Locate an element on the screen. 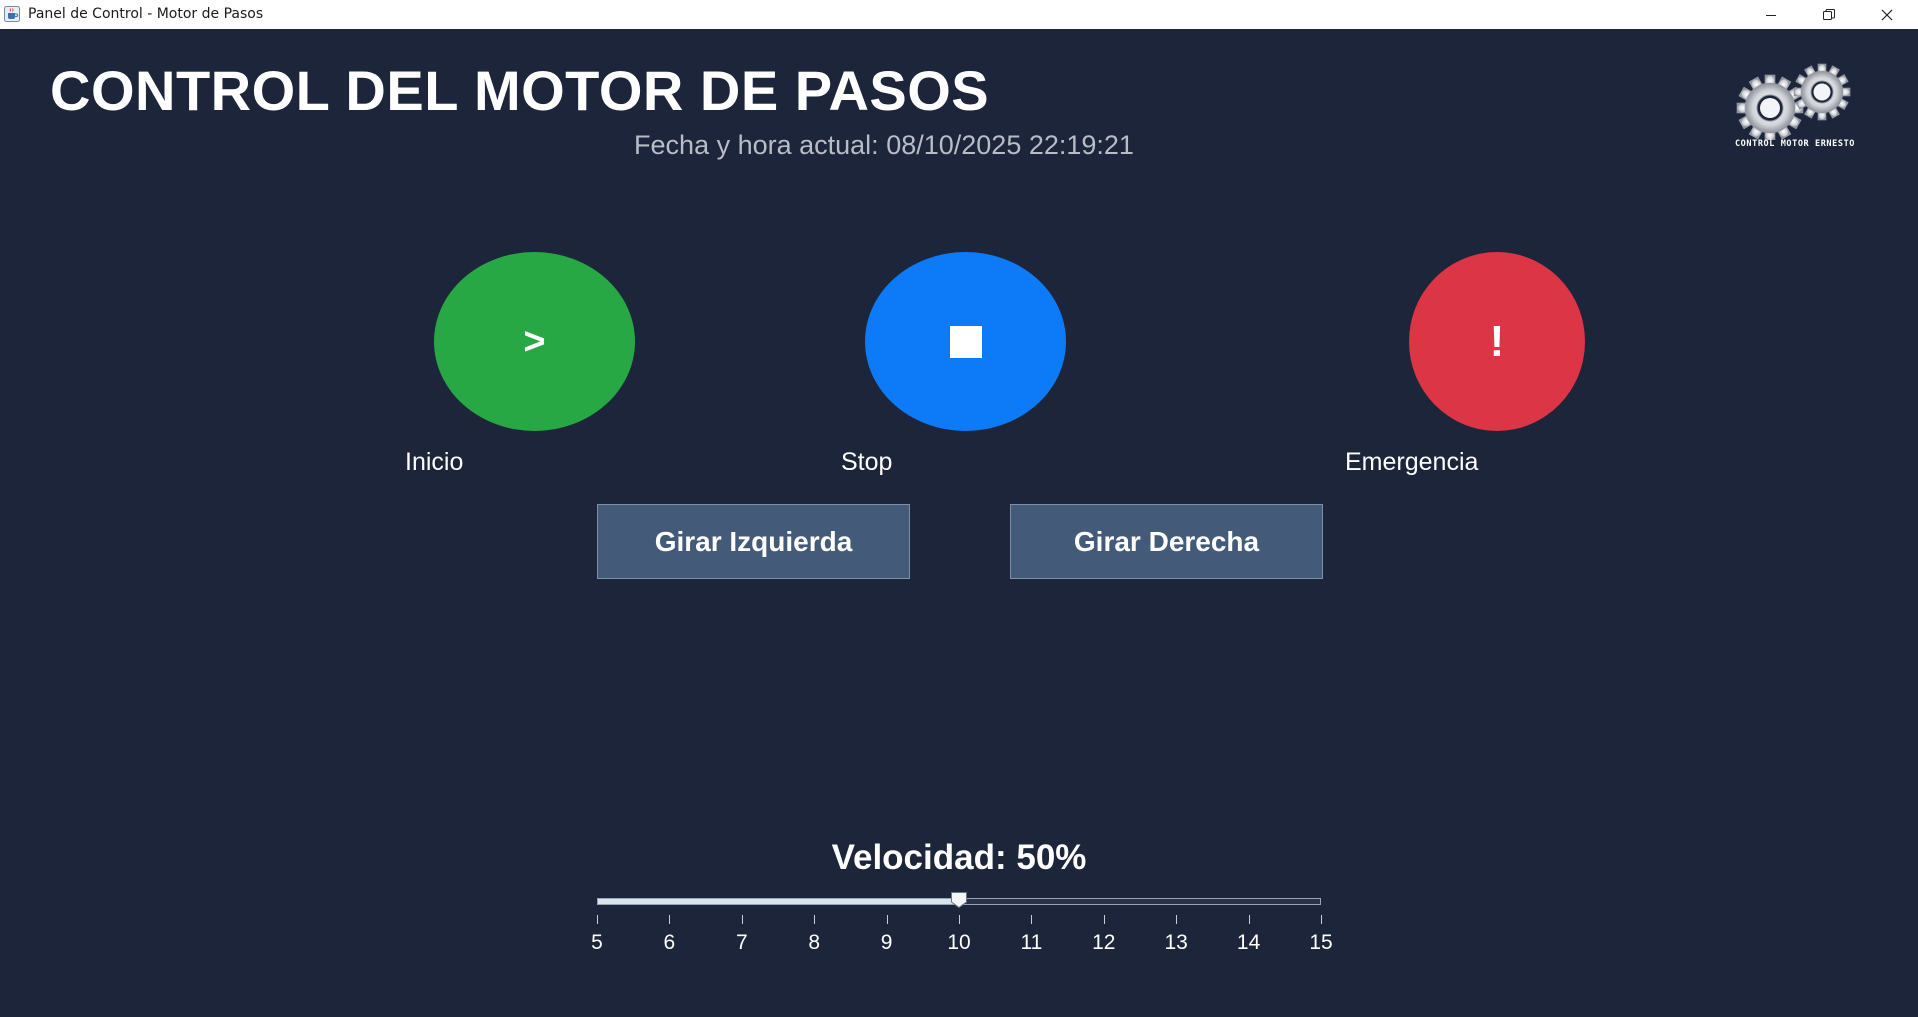  restore-icon is located at coordinates (1829, 14).